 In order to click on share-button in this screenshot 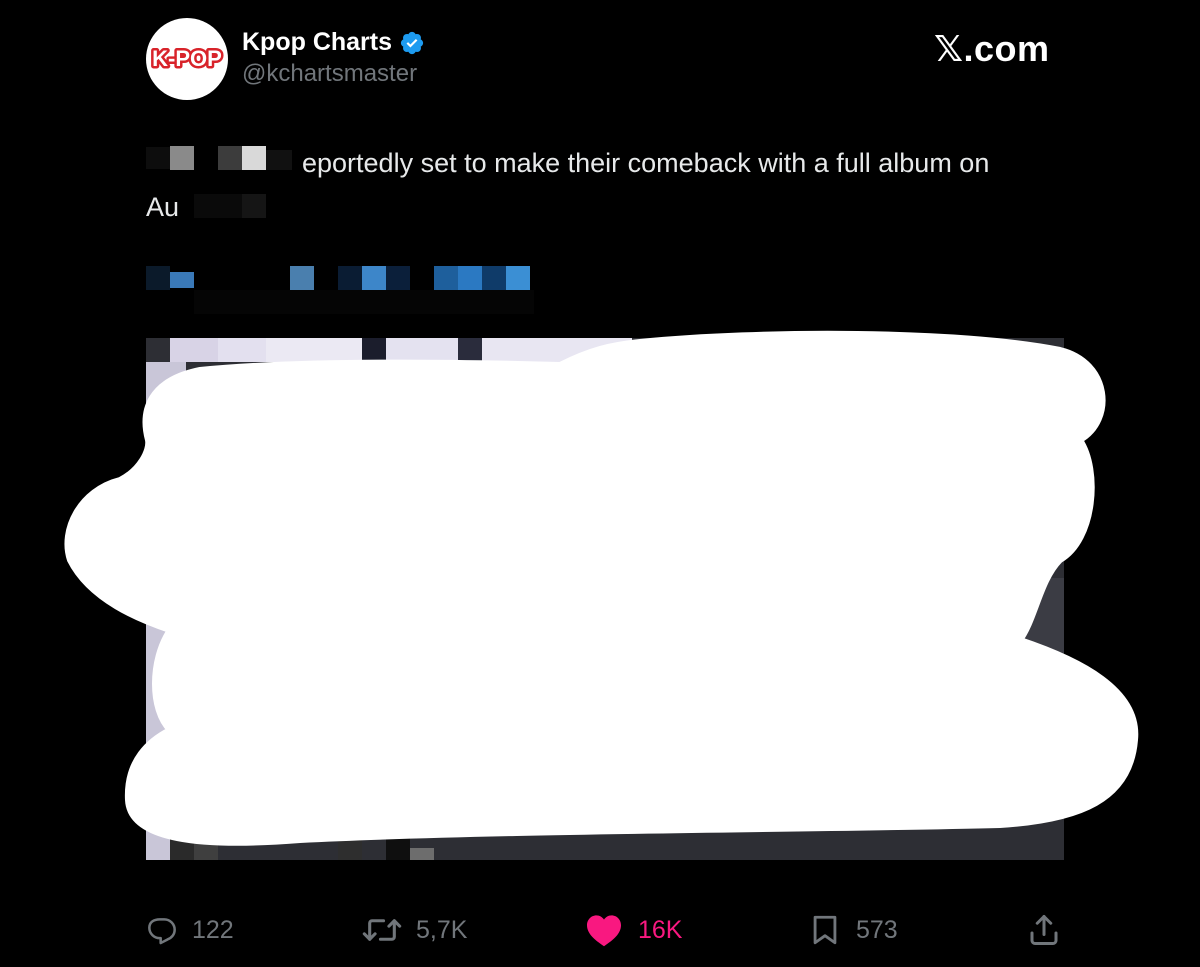, I will do `click(1051, 930)`.